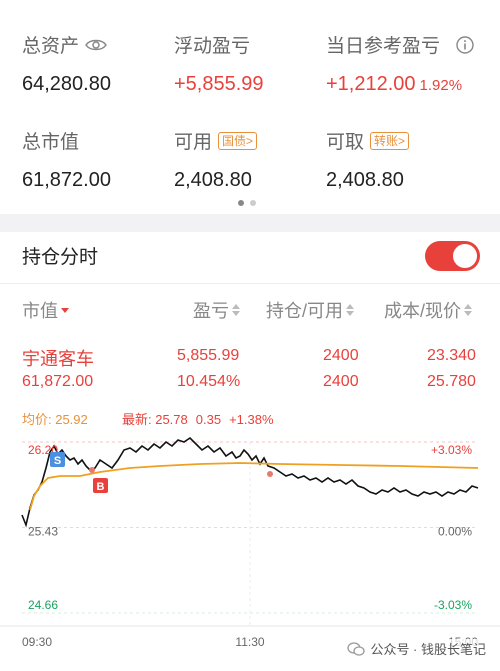 The width and height of the screenshot is (500, 671). Describe the element at coordinates (428, 310) in the screenshot. I see `col-cost-price: 成本/现价` at that location.